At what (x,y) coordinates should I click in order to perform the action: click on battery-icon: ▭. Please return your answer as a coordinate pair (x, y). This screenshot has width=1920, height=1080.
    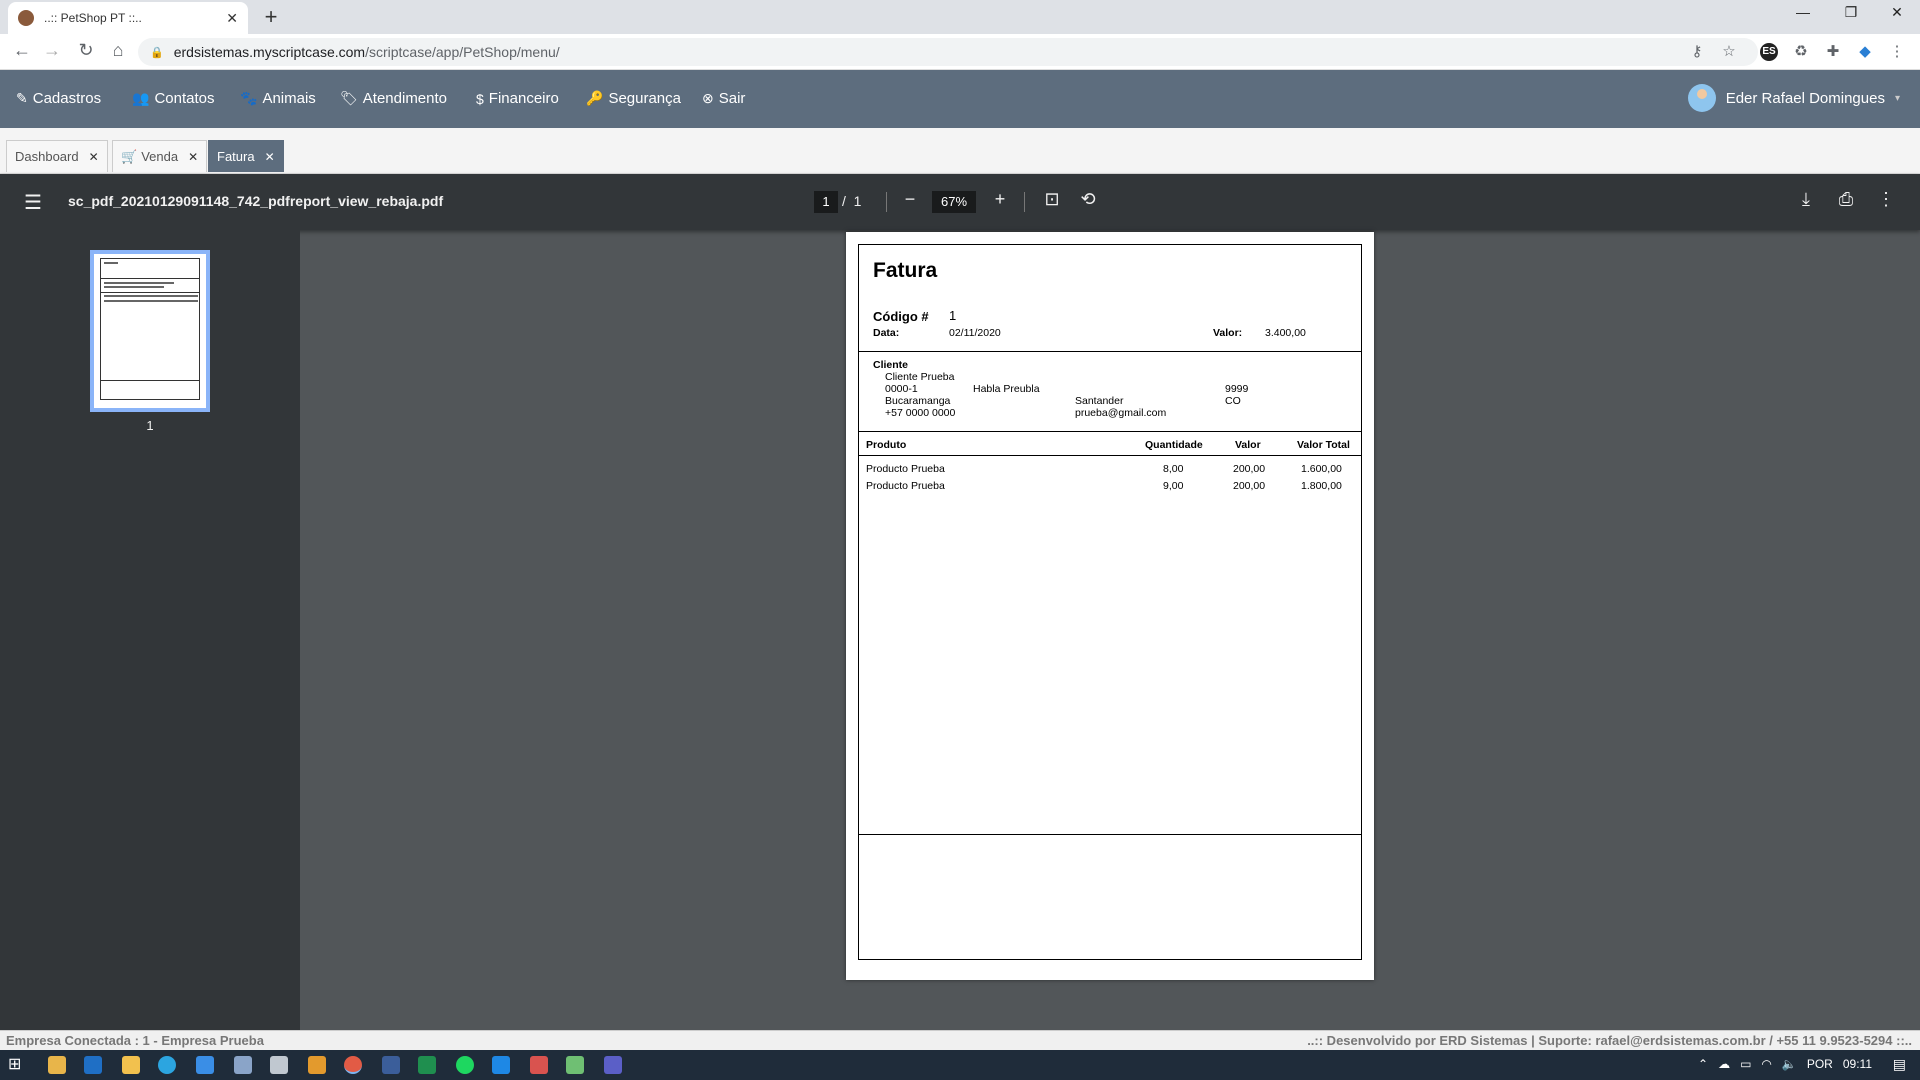
    Looking at the image, I should click on (1745, 1064).